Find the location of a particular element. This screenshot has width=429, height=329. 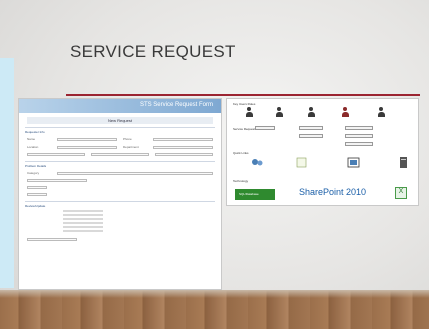

field-label: Location is located at coordinates (33, 147).